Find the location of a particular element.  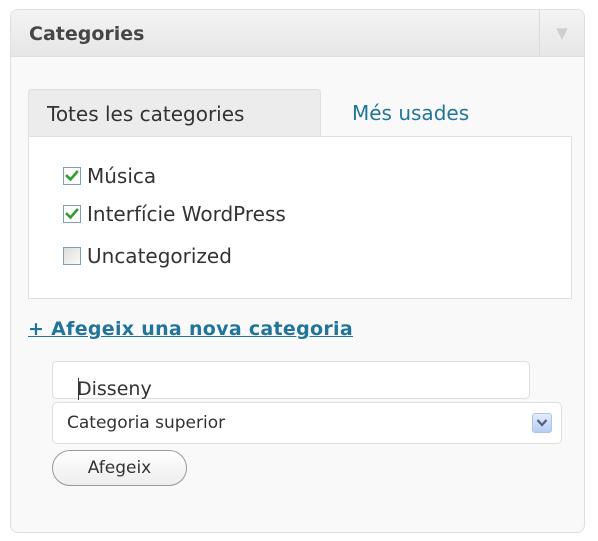

text-caret is located at coordinates (78, 389).